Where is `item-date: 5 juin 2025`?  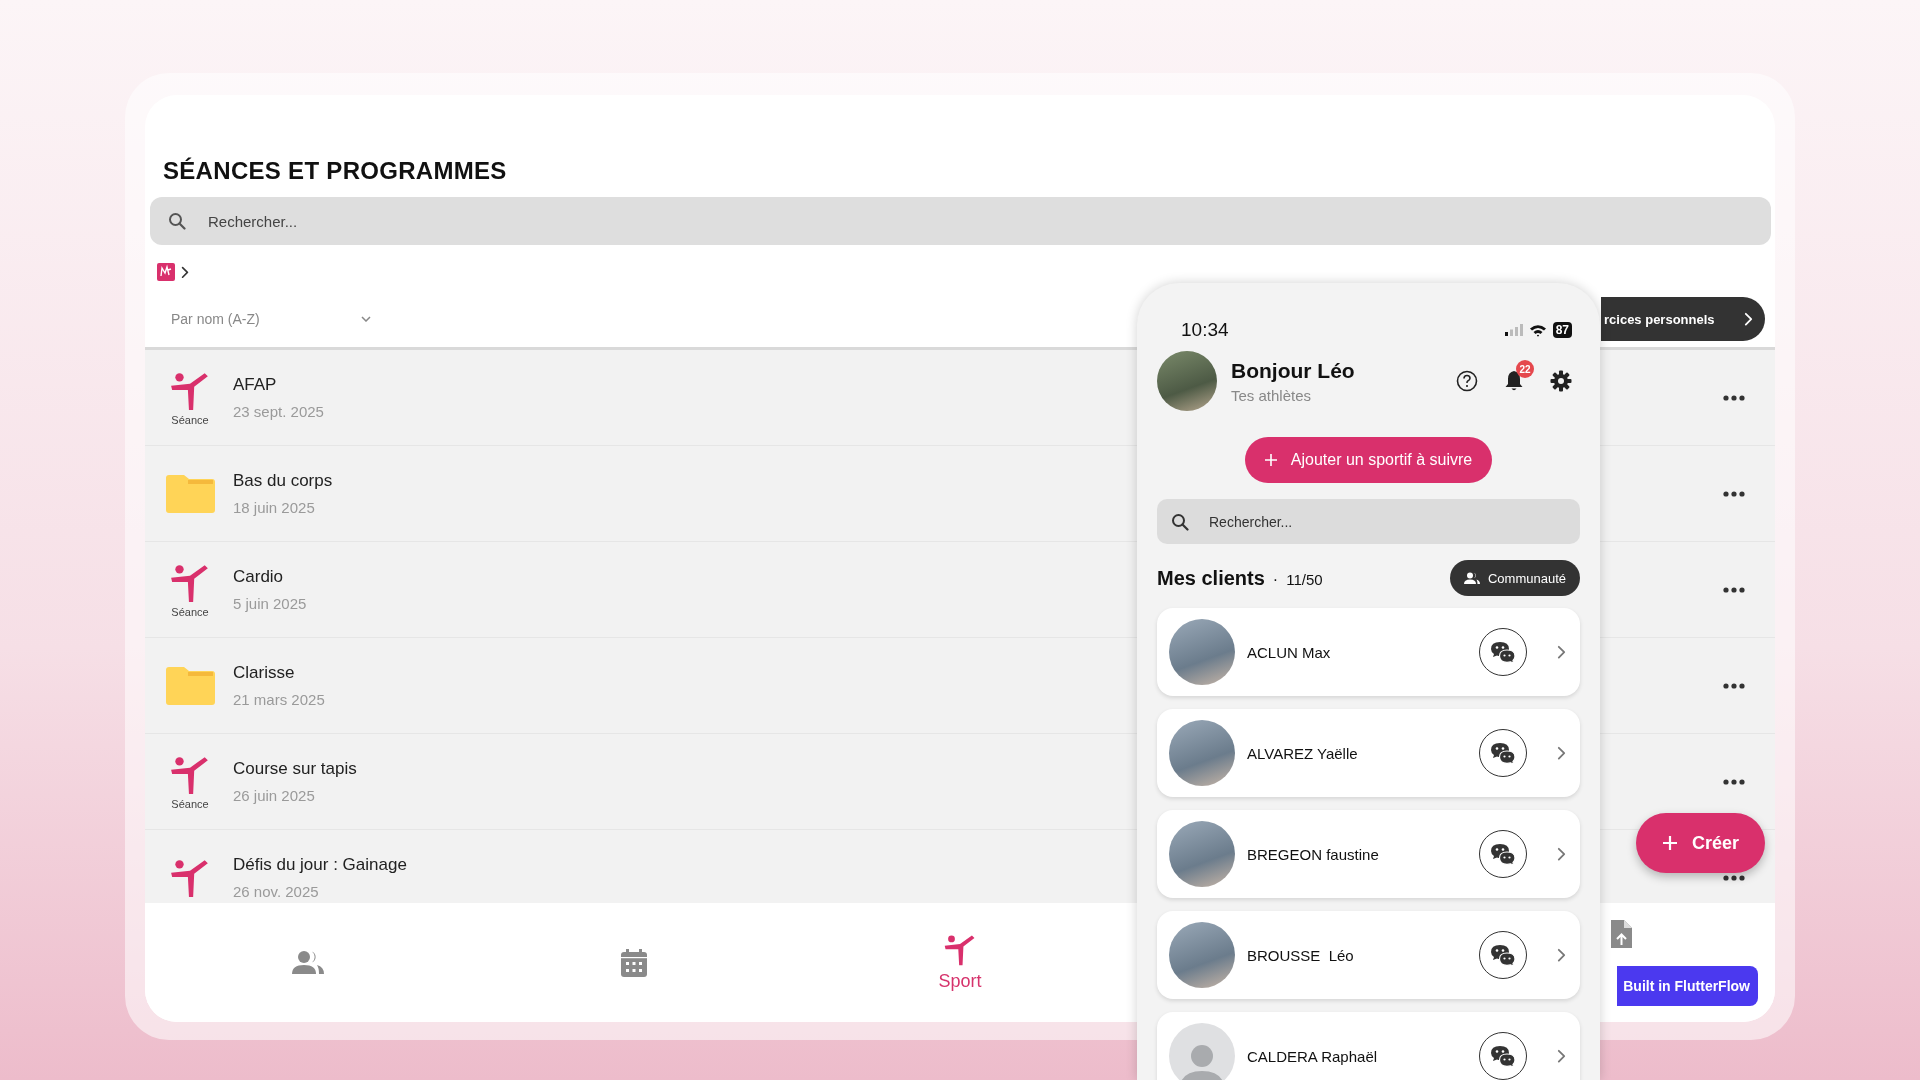 item-date: 5 juin 2025 is located at coordinates (270, 603).